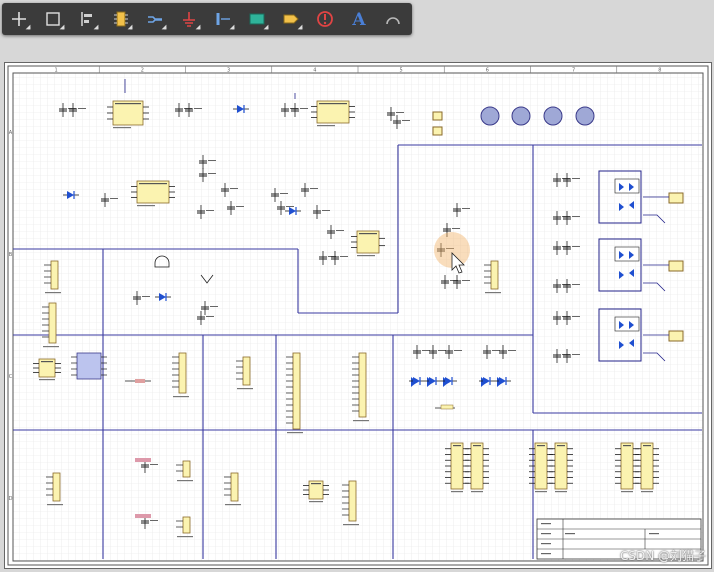 The width and height of the screenshot is (714, 572). I want to click on sheet-symbol-icon, so click(257, 19).